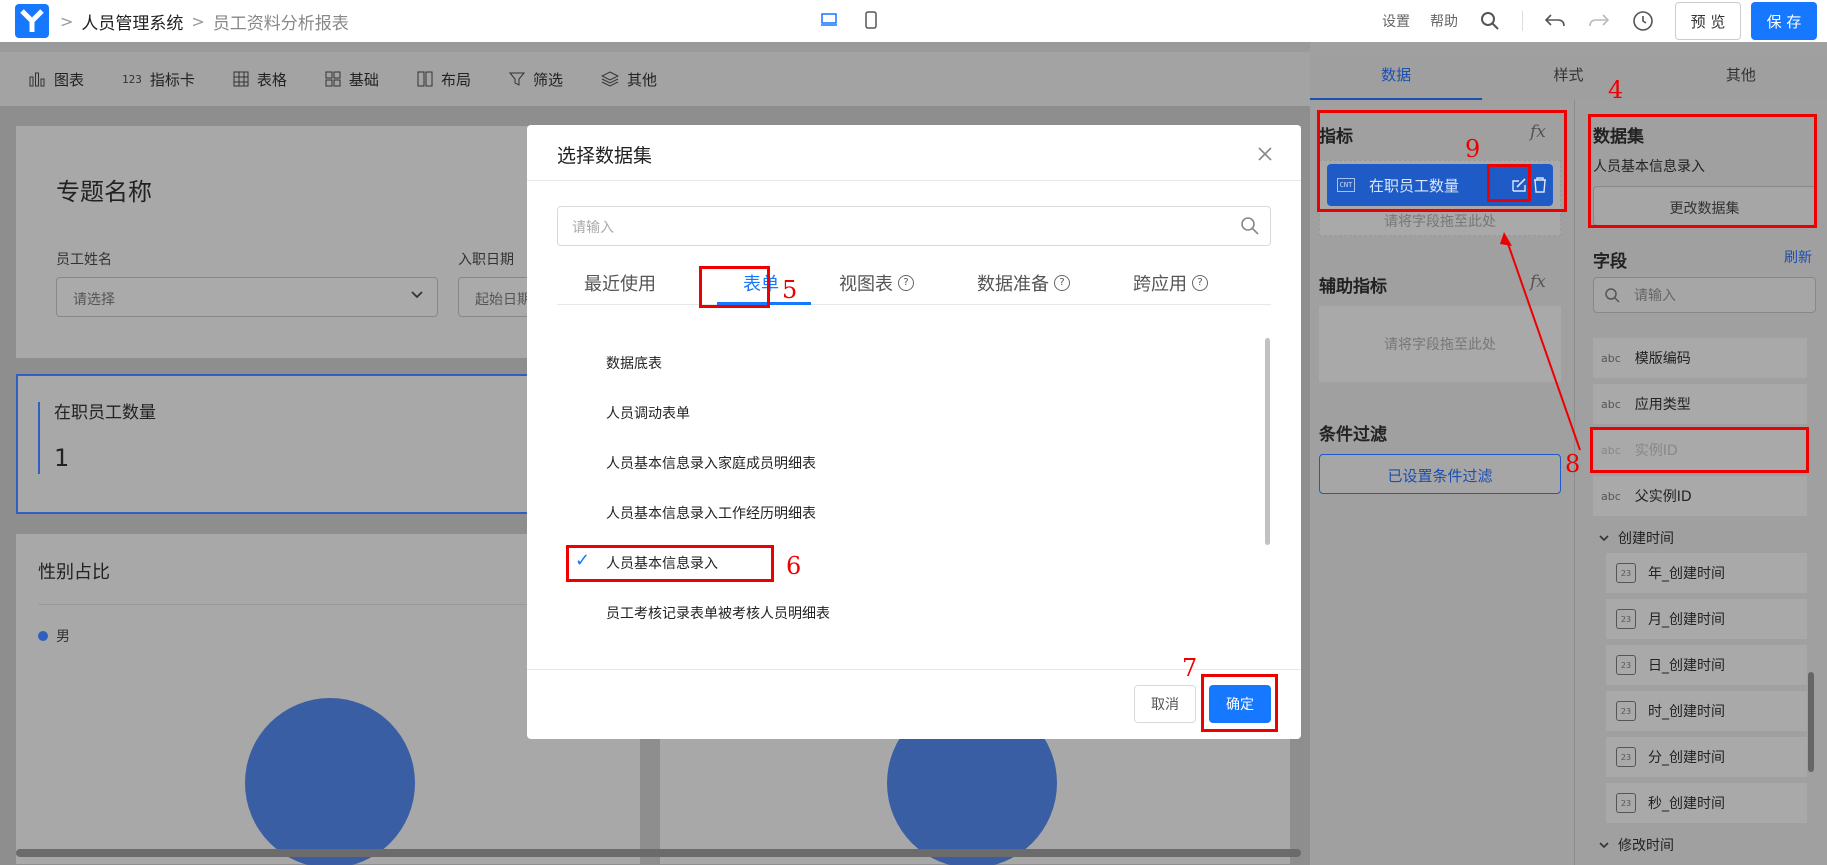 The height and width of the screenshot is (865, 1827). Describe the element at coordinates (535, 79) in the screenshot. I see `tool-filter: 筛选` at that location.